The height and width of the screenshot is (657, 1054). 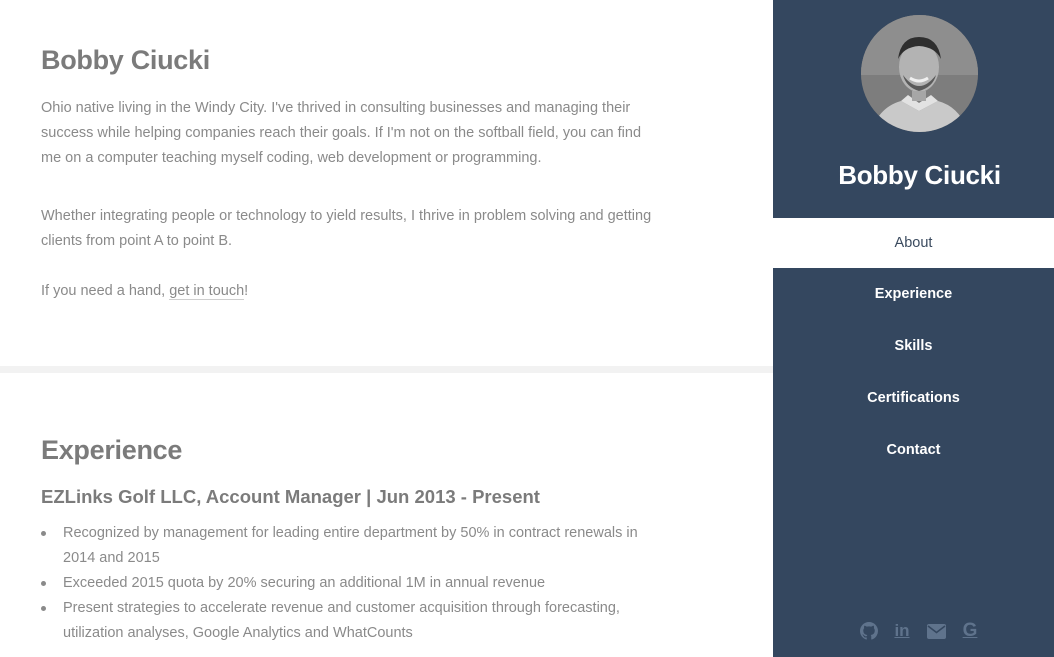 I want to click on profile-photo, so click(x=919, y=73).